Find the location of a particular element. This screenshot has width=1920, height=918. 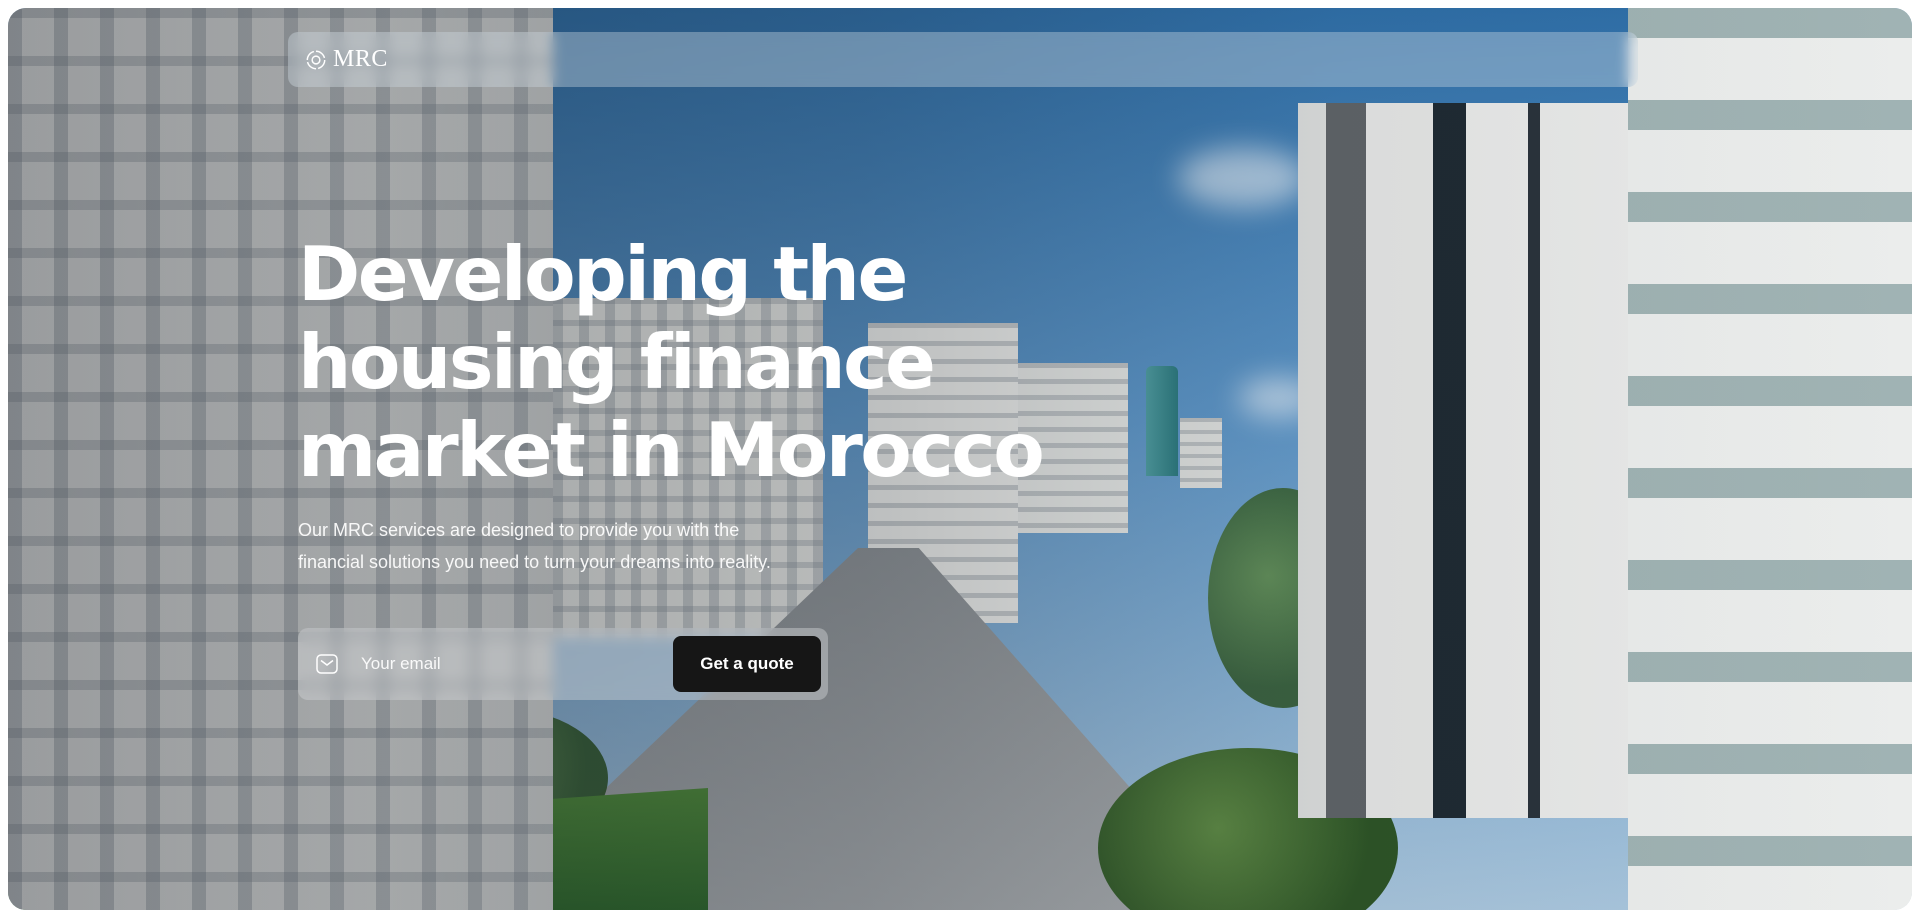

email-input is located at coordinates (516, 664).